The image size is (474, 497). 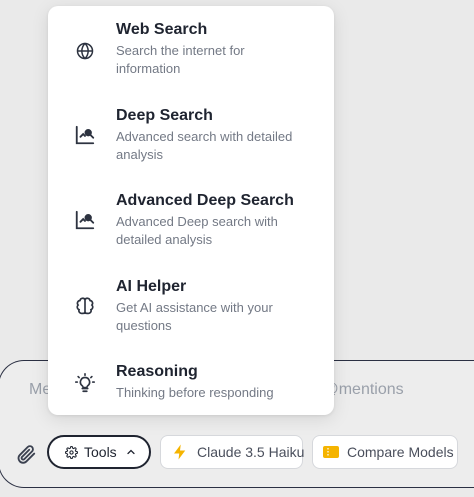 I want to click on model-label: Claude 3.5 Haiku, so click(x=251, y=452).